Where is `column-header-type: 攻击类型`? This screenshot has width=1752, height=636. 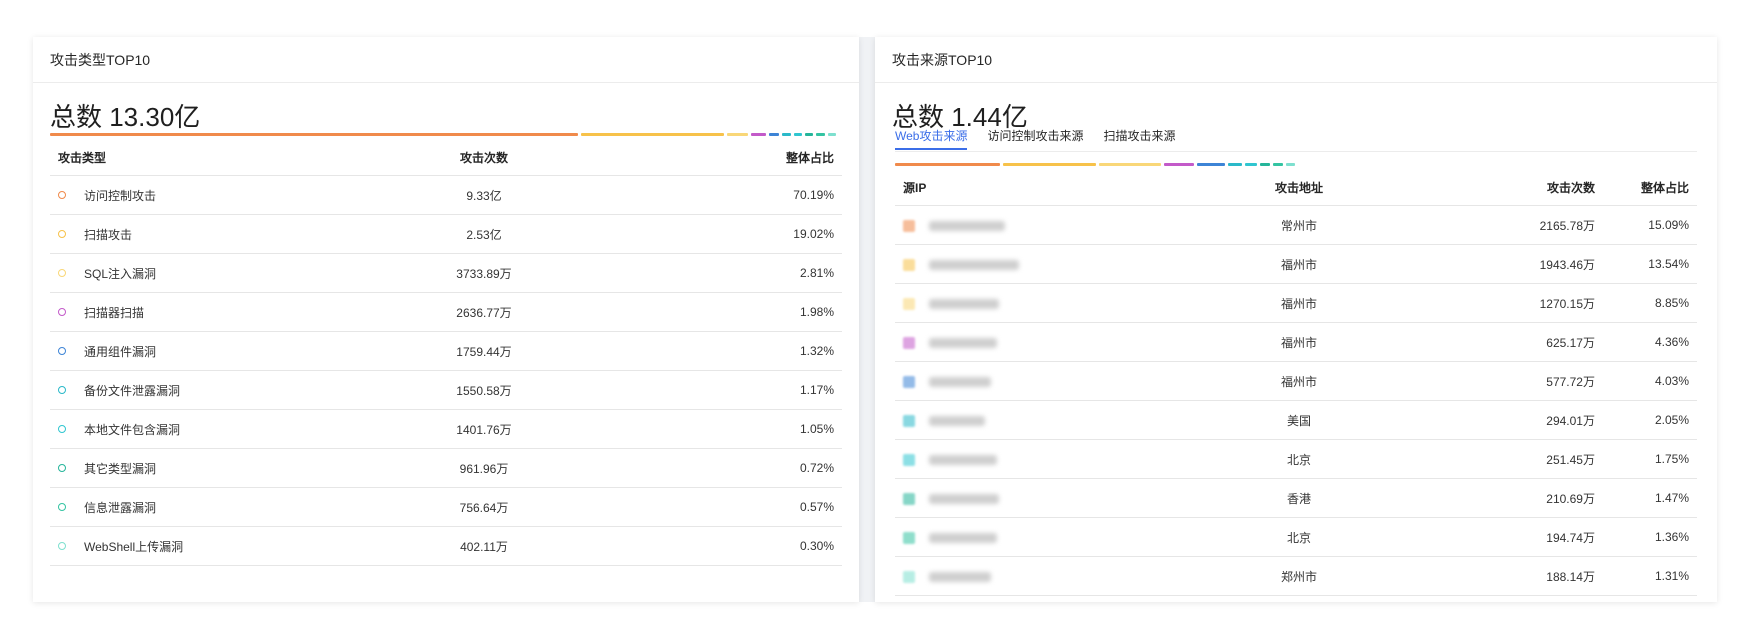 column-header-type: 攻击类型 is located at coordinates (238, 157).